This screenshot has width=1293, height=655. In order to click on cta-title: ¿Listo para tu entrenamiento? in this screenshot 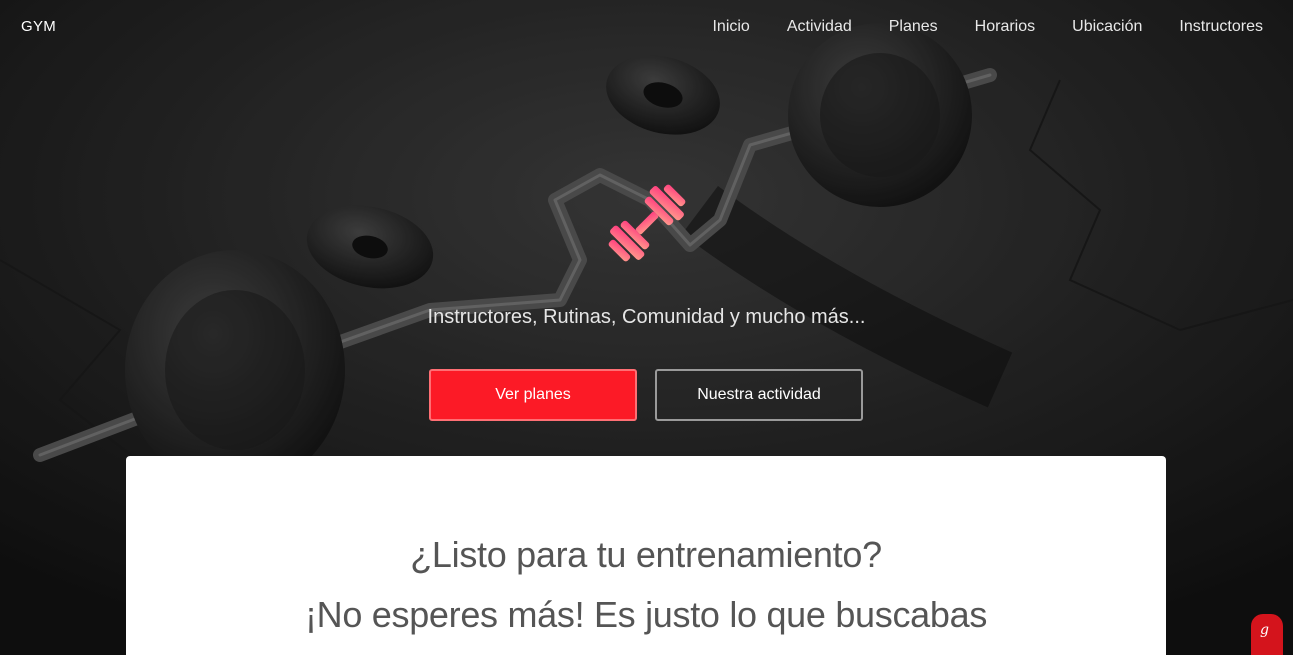, I will do `click(646, 554)`.